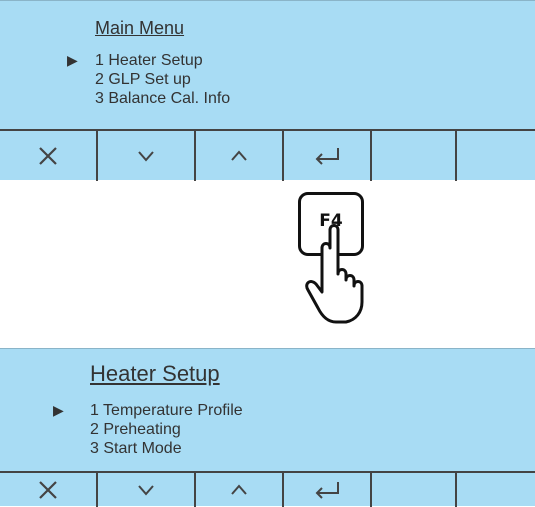 The image size is (535, 507). I want to click on menu-item-balance-cal-info: 3 Balance Cal. Info, so click(162, 98).